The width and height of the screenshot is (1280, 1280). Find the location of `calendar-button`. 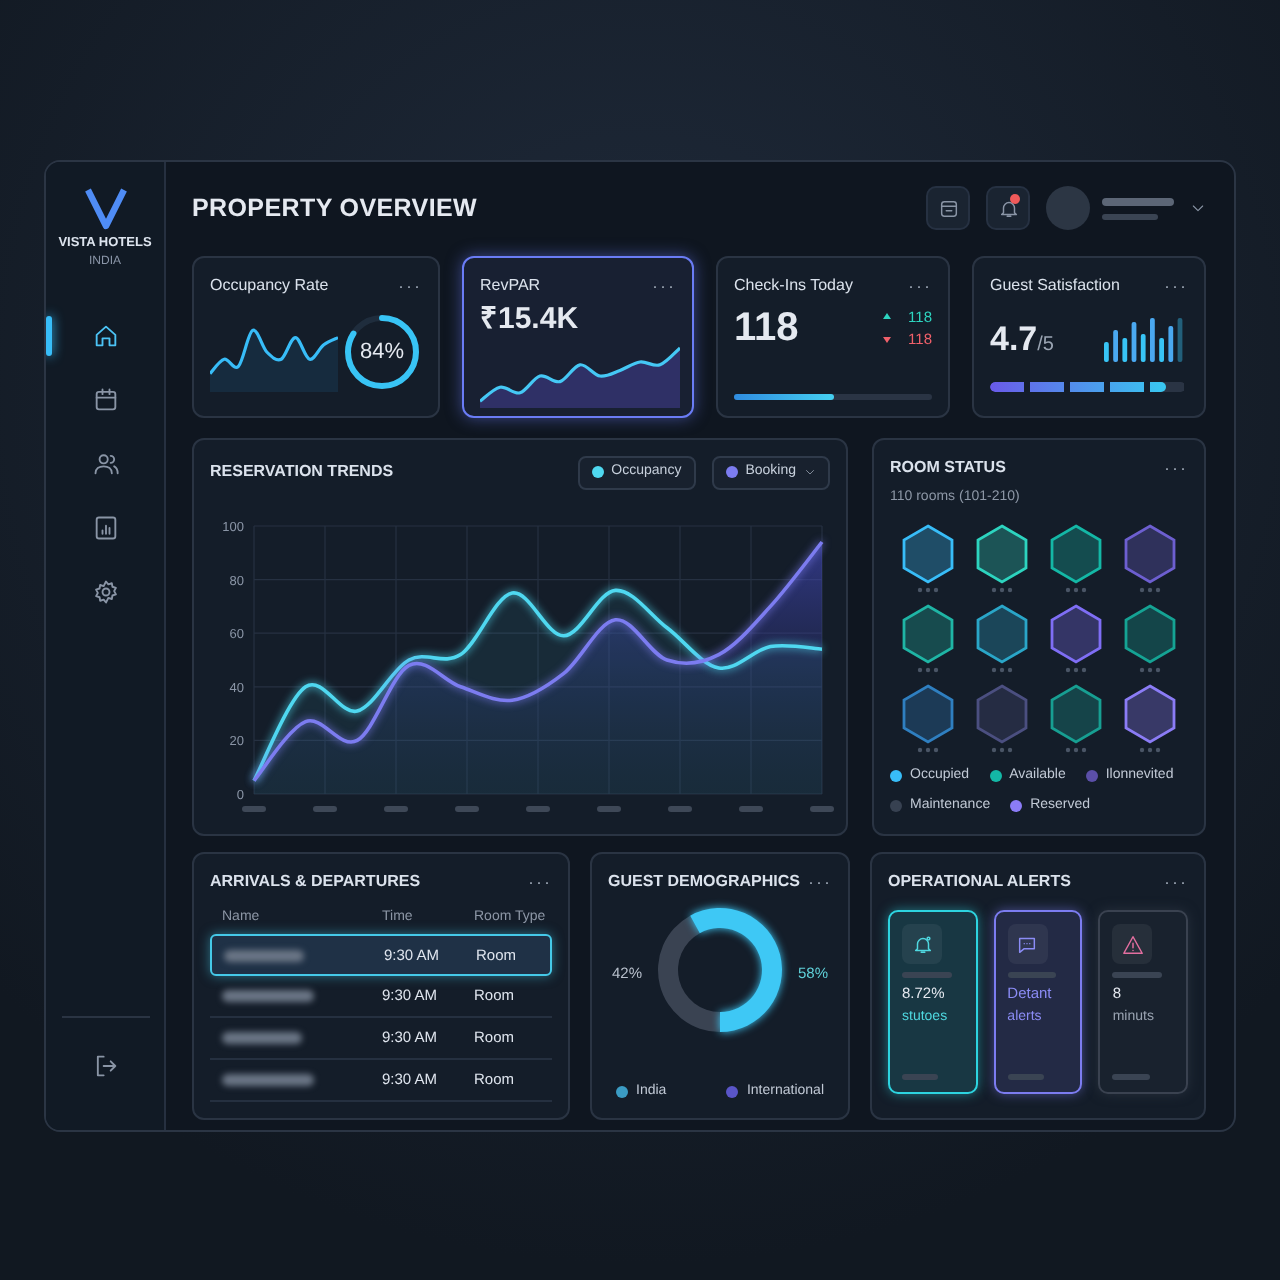

calendar-button is located at coordinates (948, 208).